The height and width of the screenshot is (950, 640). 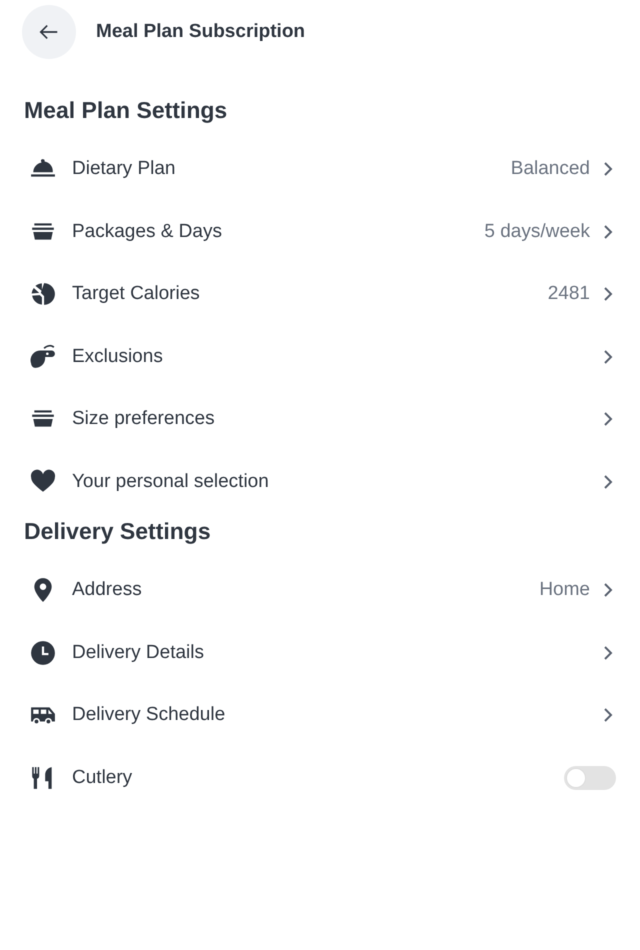 What do you see at coordinates (537, 231) in the screenshot?
I see `setting-value: 5 days/week` at bounding box center [537, 231].